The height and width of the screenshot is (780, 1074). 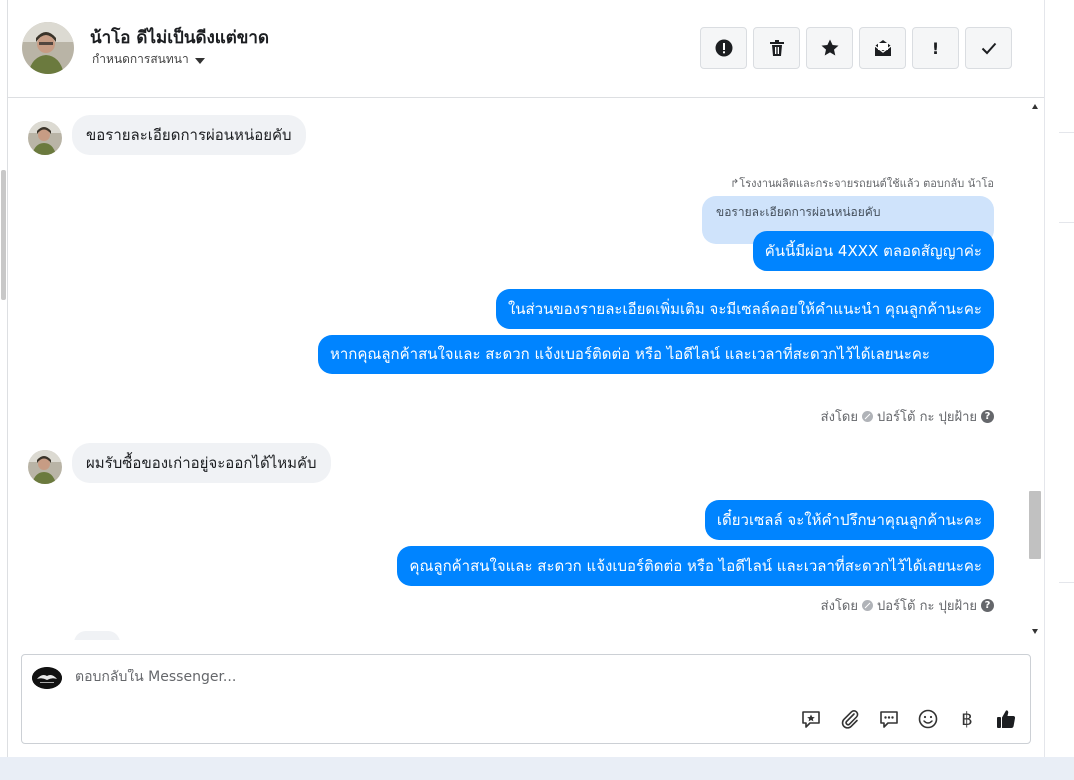 I want to click on mark-done-button, so click(x=988, y=48).